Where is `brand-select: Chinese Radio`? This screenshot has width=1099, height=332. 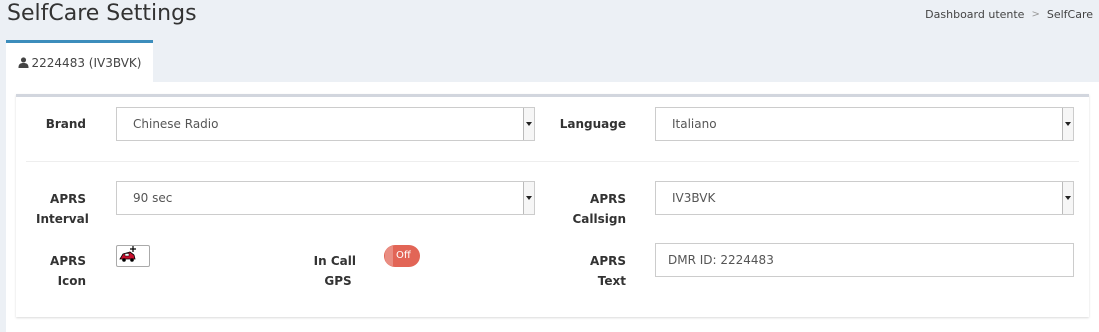 brand-select: Chinese Radio is located at coordinates (325, 124).